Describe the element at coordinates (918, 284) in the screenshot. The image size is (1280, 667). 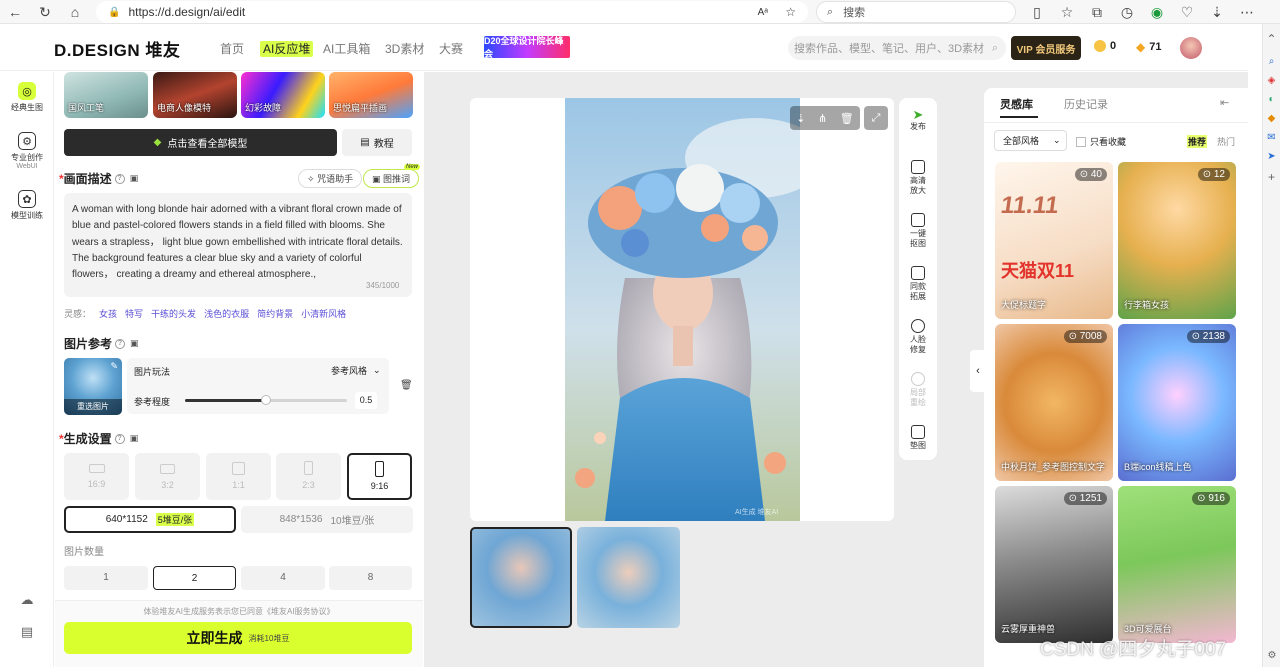
I see `tool-extend: 同款拓展` at that location.